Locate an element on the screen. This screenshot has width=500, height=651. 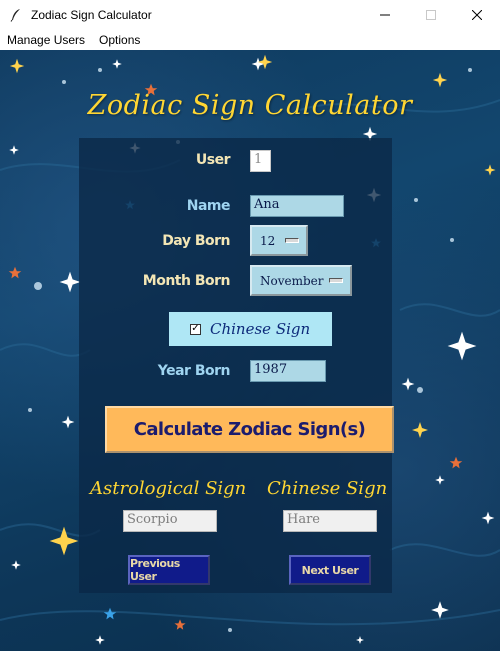
year-born-label: Year Born is located at coordinates (194, 371).